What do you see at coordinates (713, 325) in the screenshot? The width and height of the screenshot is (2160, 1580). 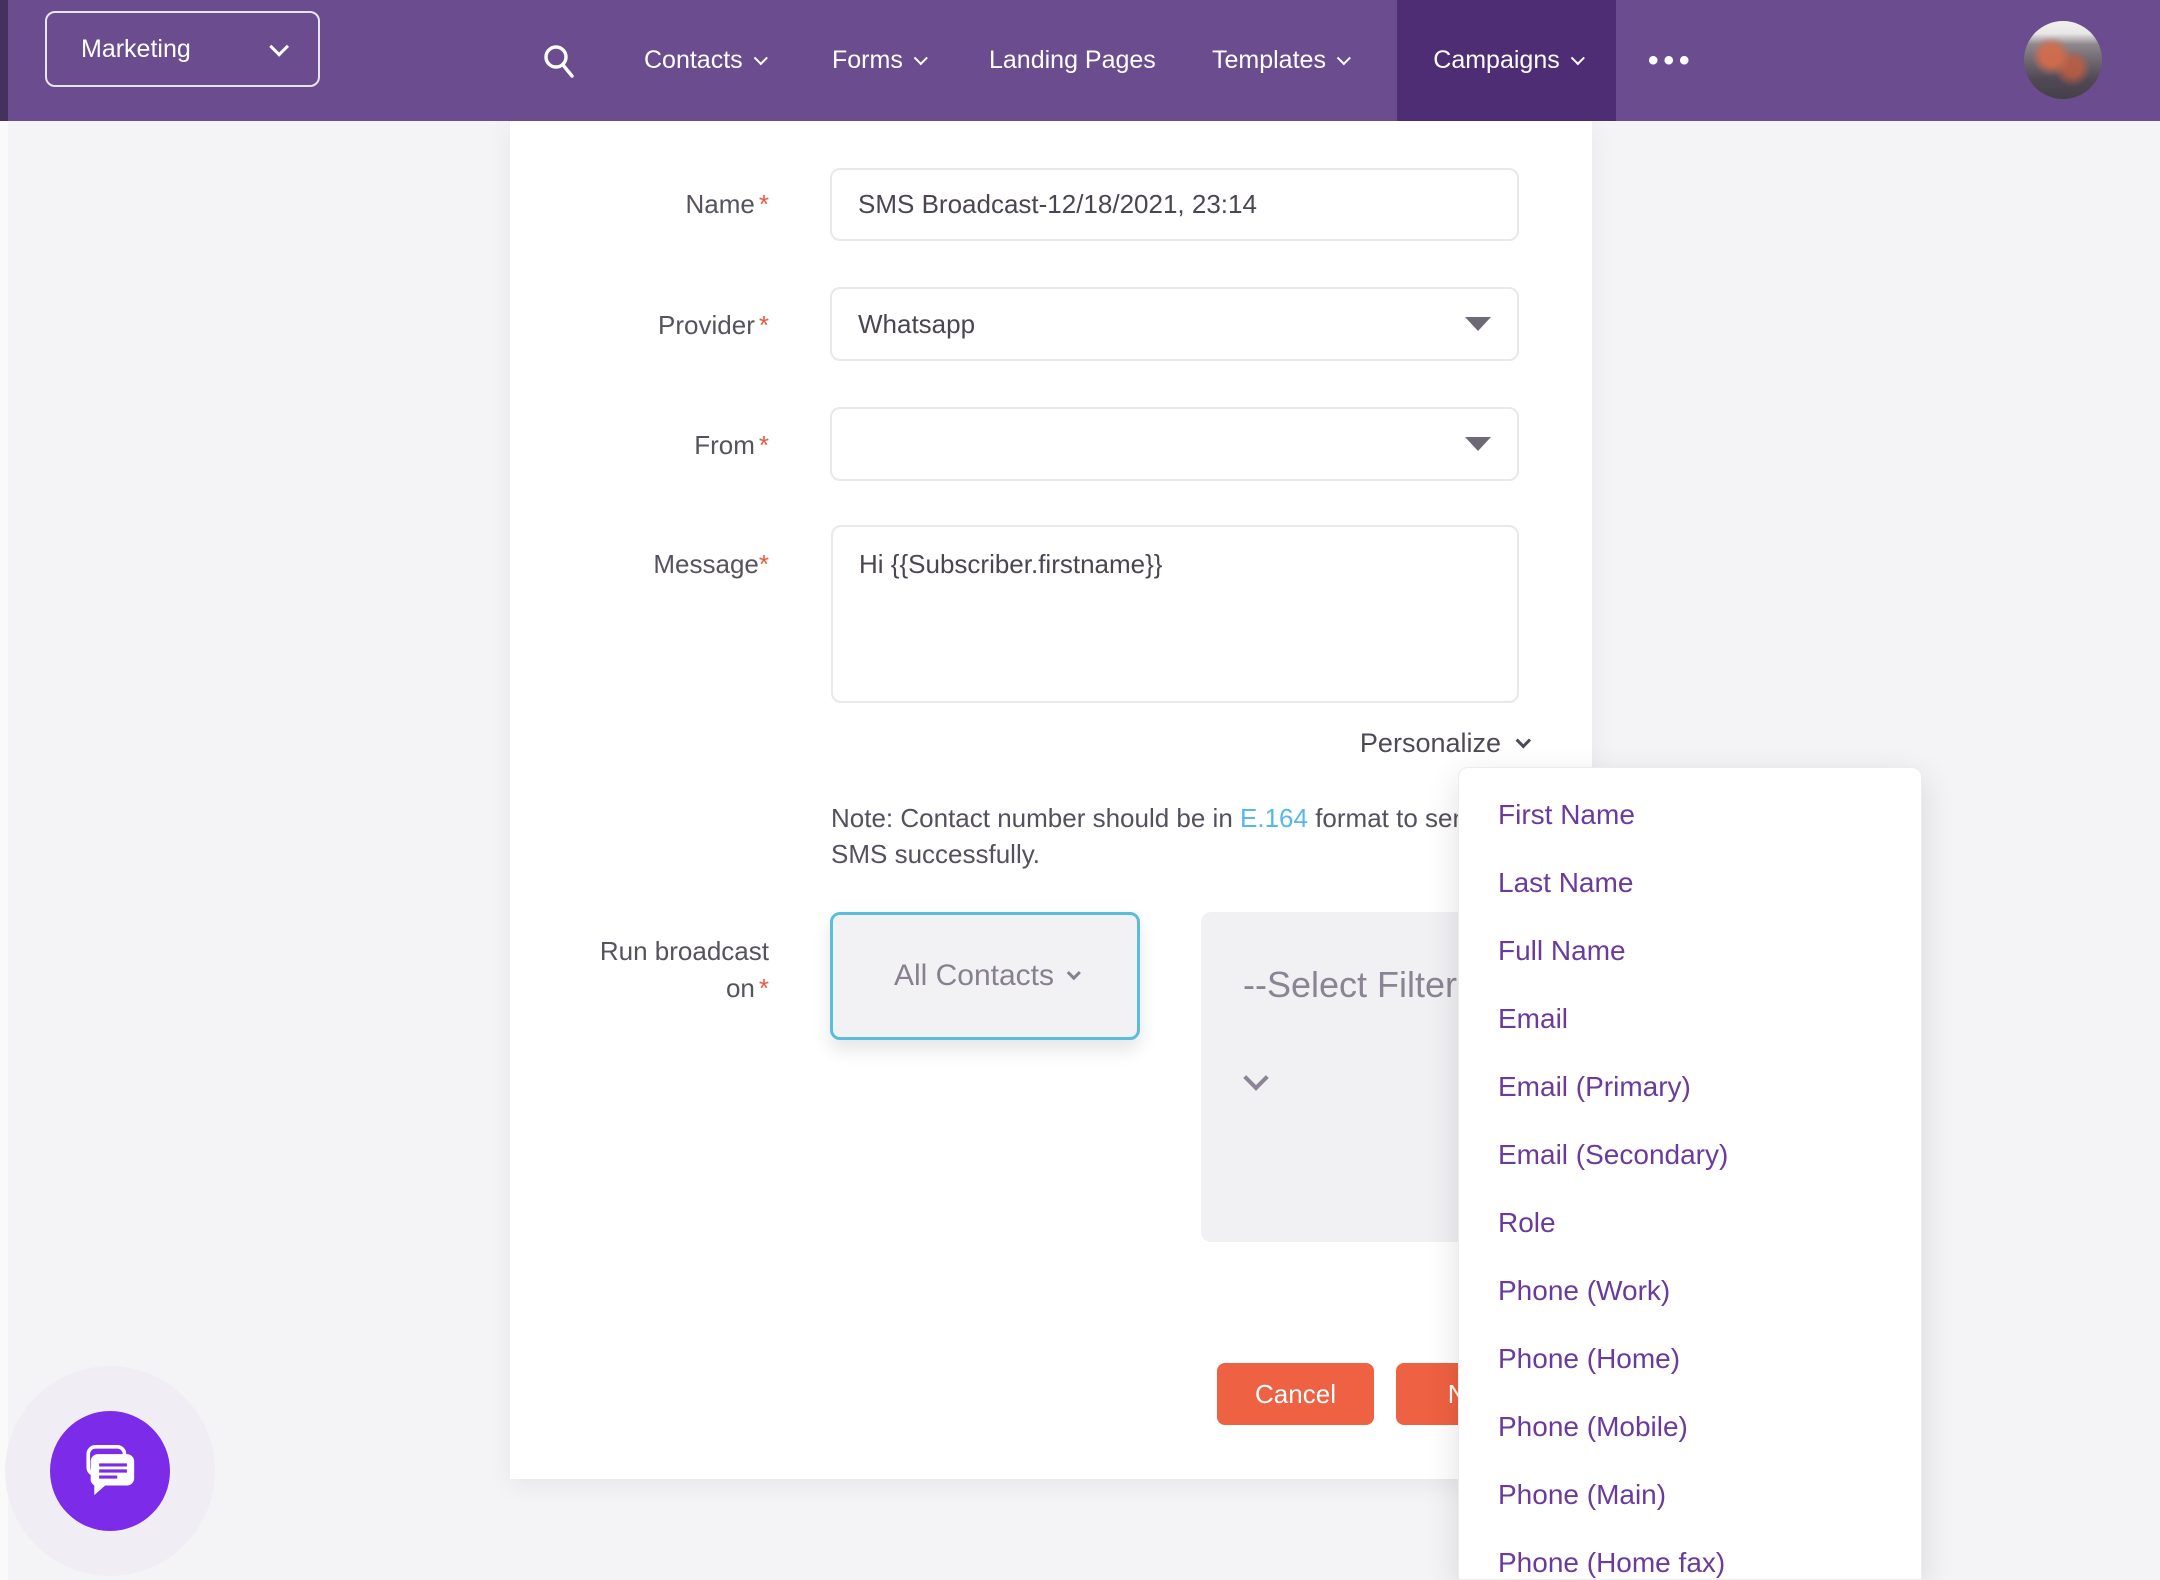 I see `provider-label: Provider *` at bounding box center [713, 325].